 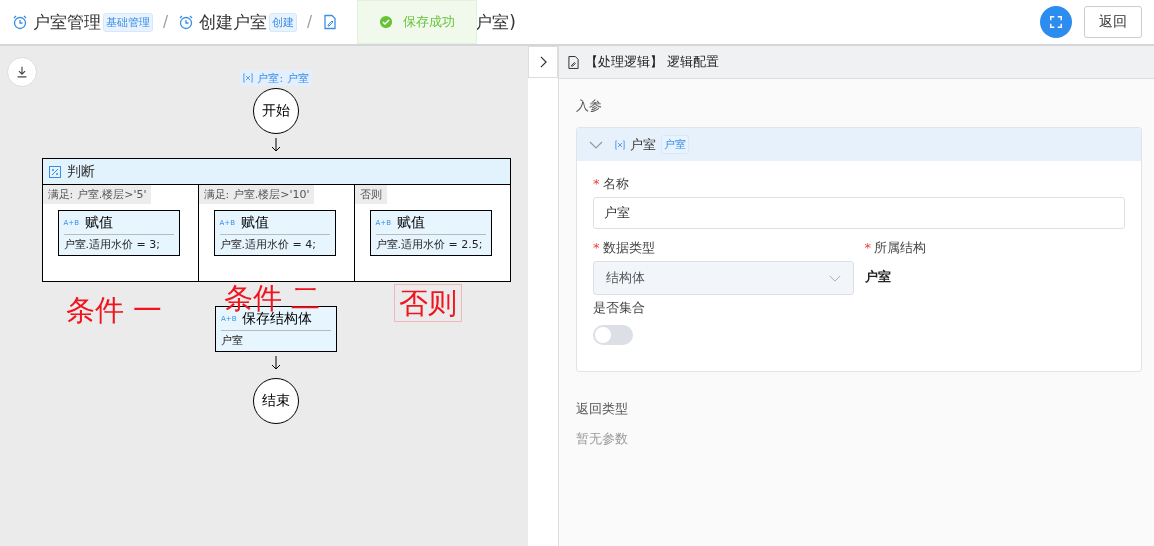 I want to click on download-button, so click(x=22, y=72).